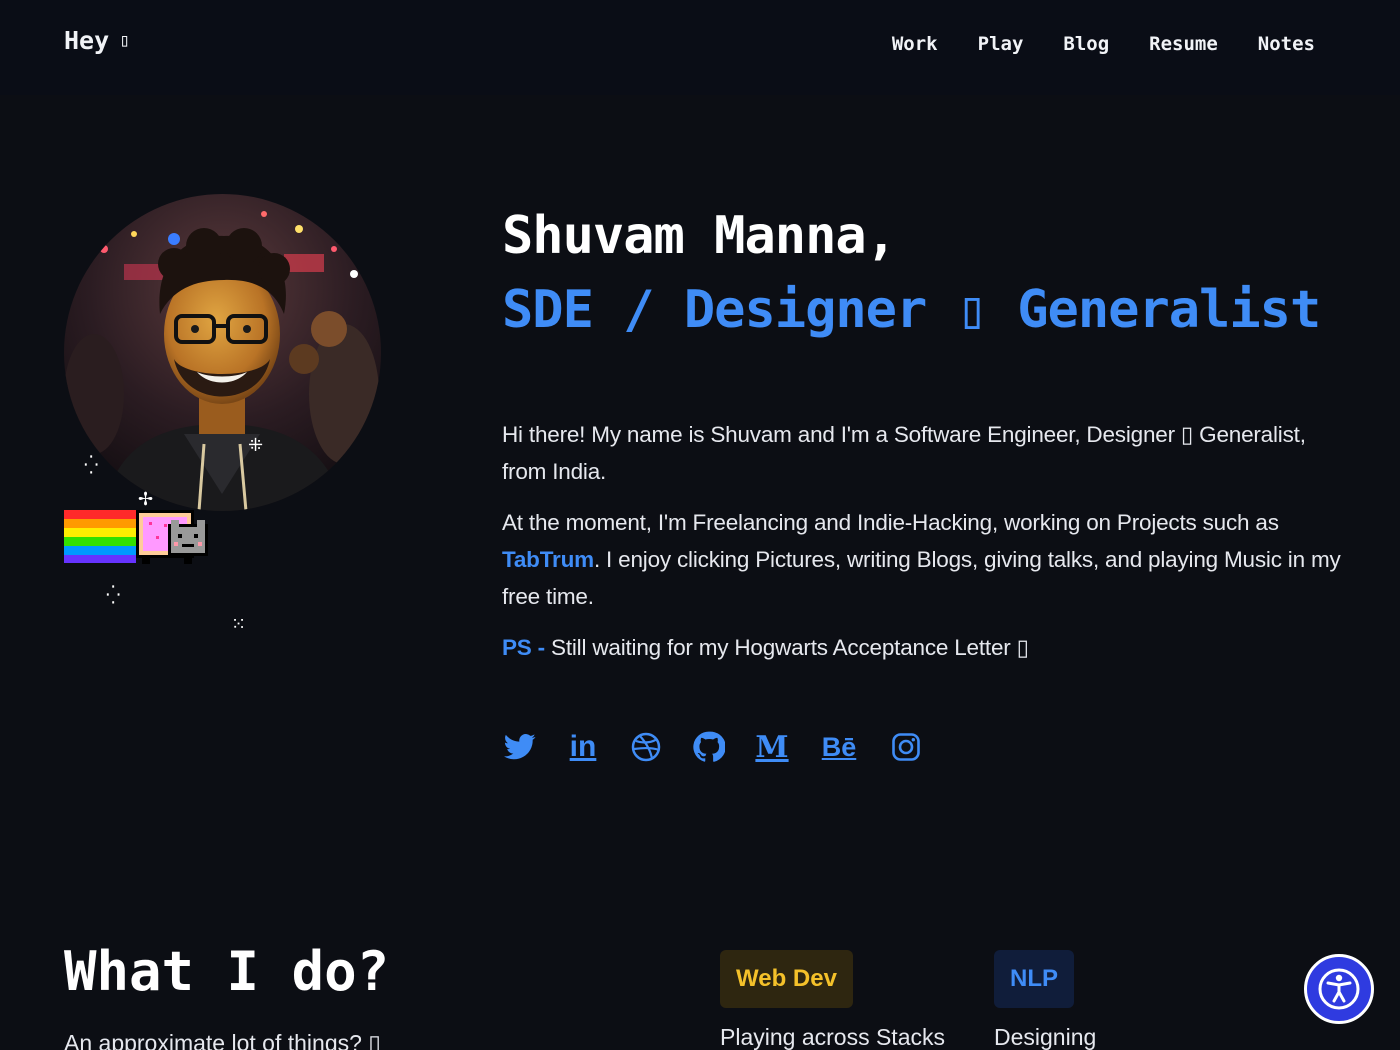  What do you see at coordinates (548, 559) in the screenshot?
I see `tabtrum-link: TabTrum` at bounding box center [548, 559].